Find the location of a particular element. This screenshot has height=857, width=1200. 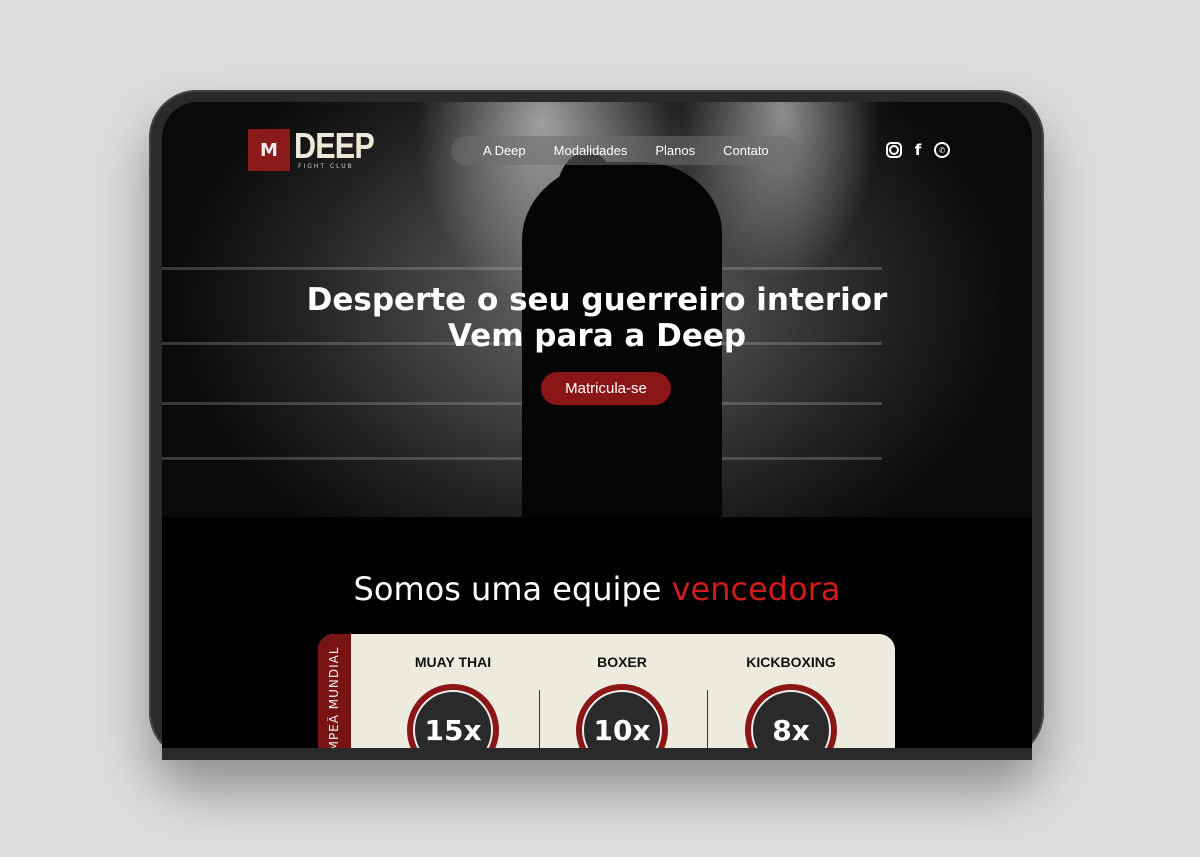

stat-boxer: BOXER 10x is located at coordinates (622, 691).